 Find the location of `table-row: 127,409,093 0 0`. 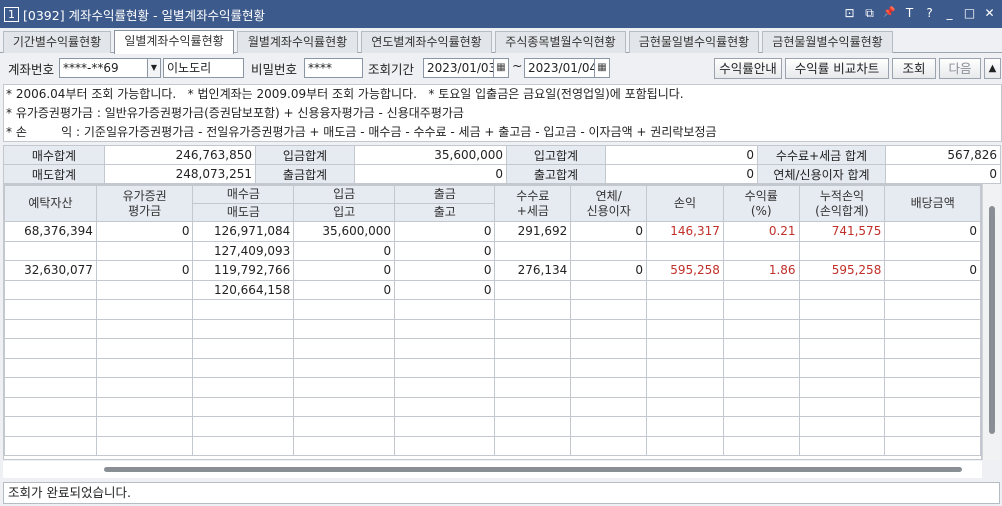

table-row: 127,409,093 0 0 is located at coordinates (492, 250).